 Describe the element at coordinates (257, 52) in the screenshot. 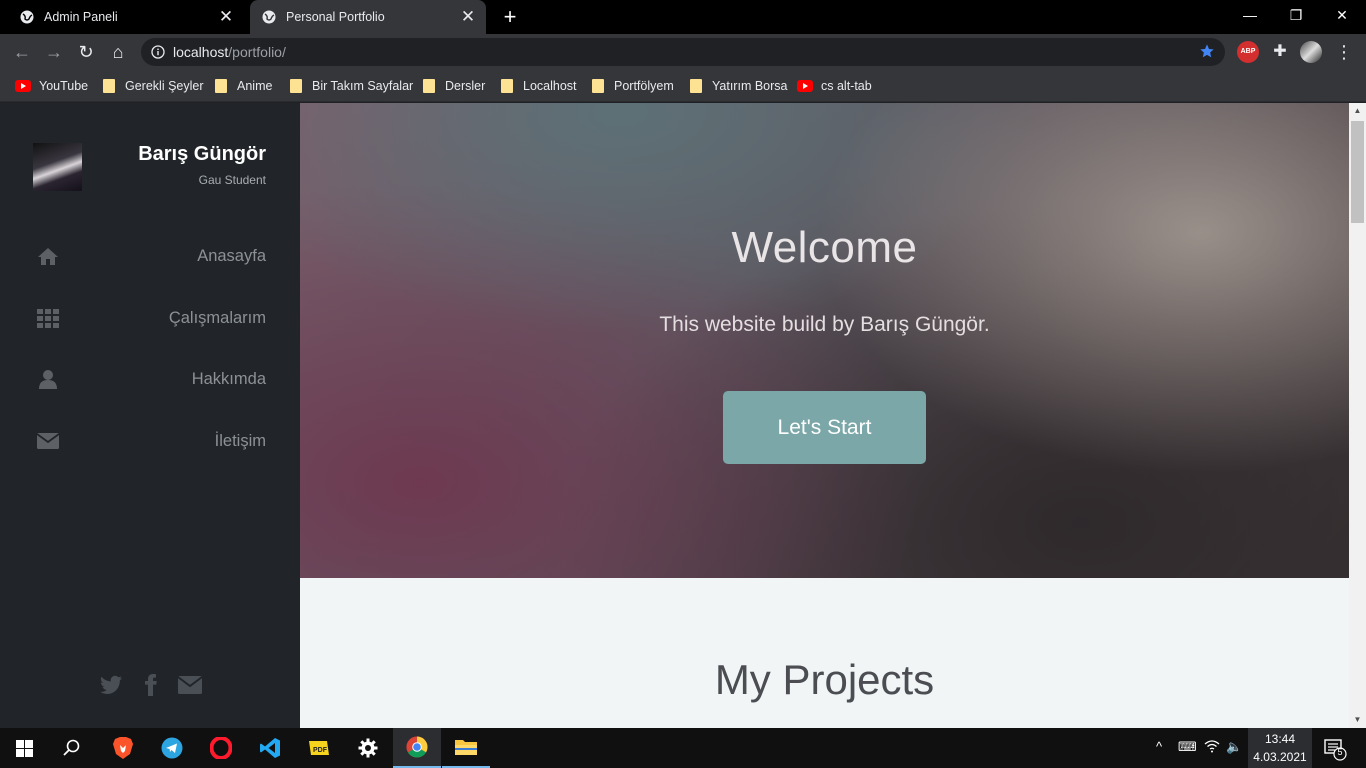

I see `url-path: /portfolio/` at that location.